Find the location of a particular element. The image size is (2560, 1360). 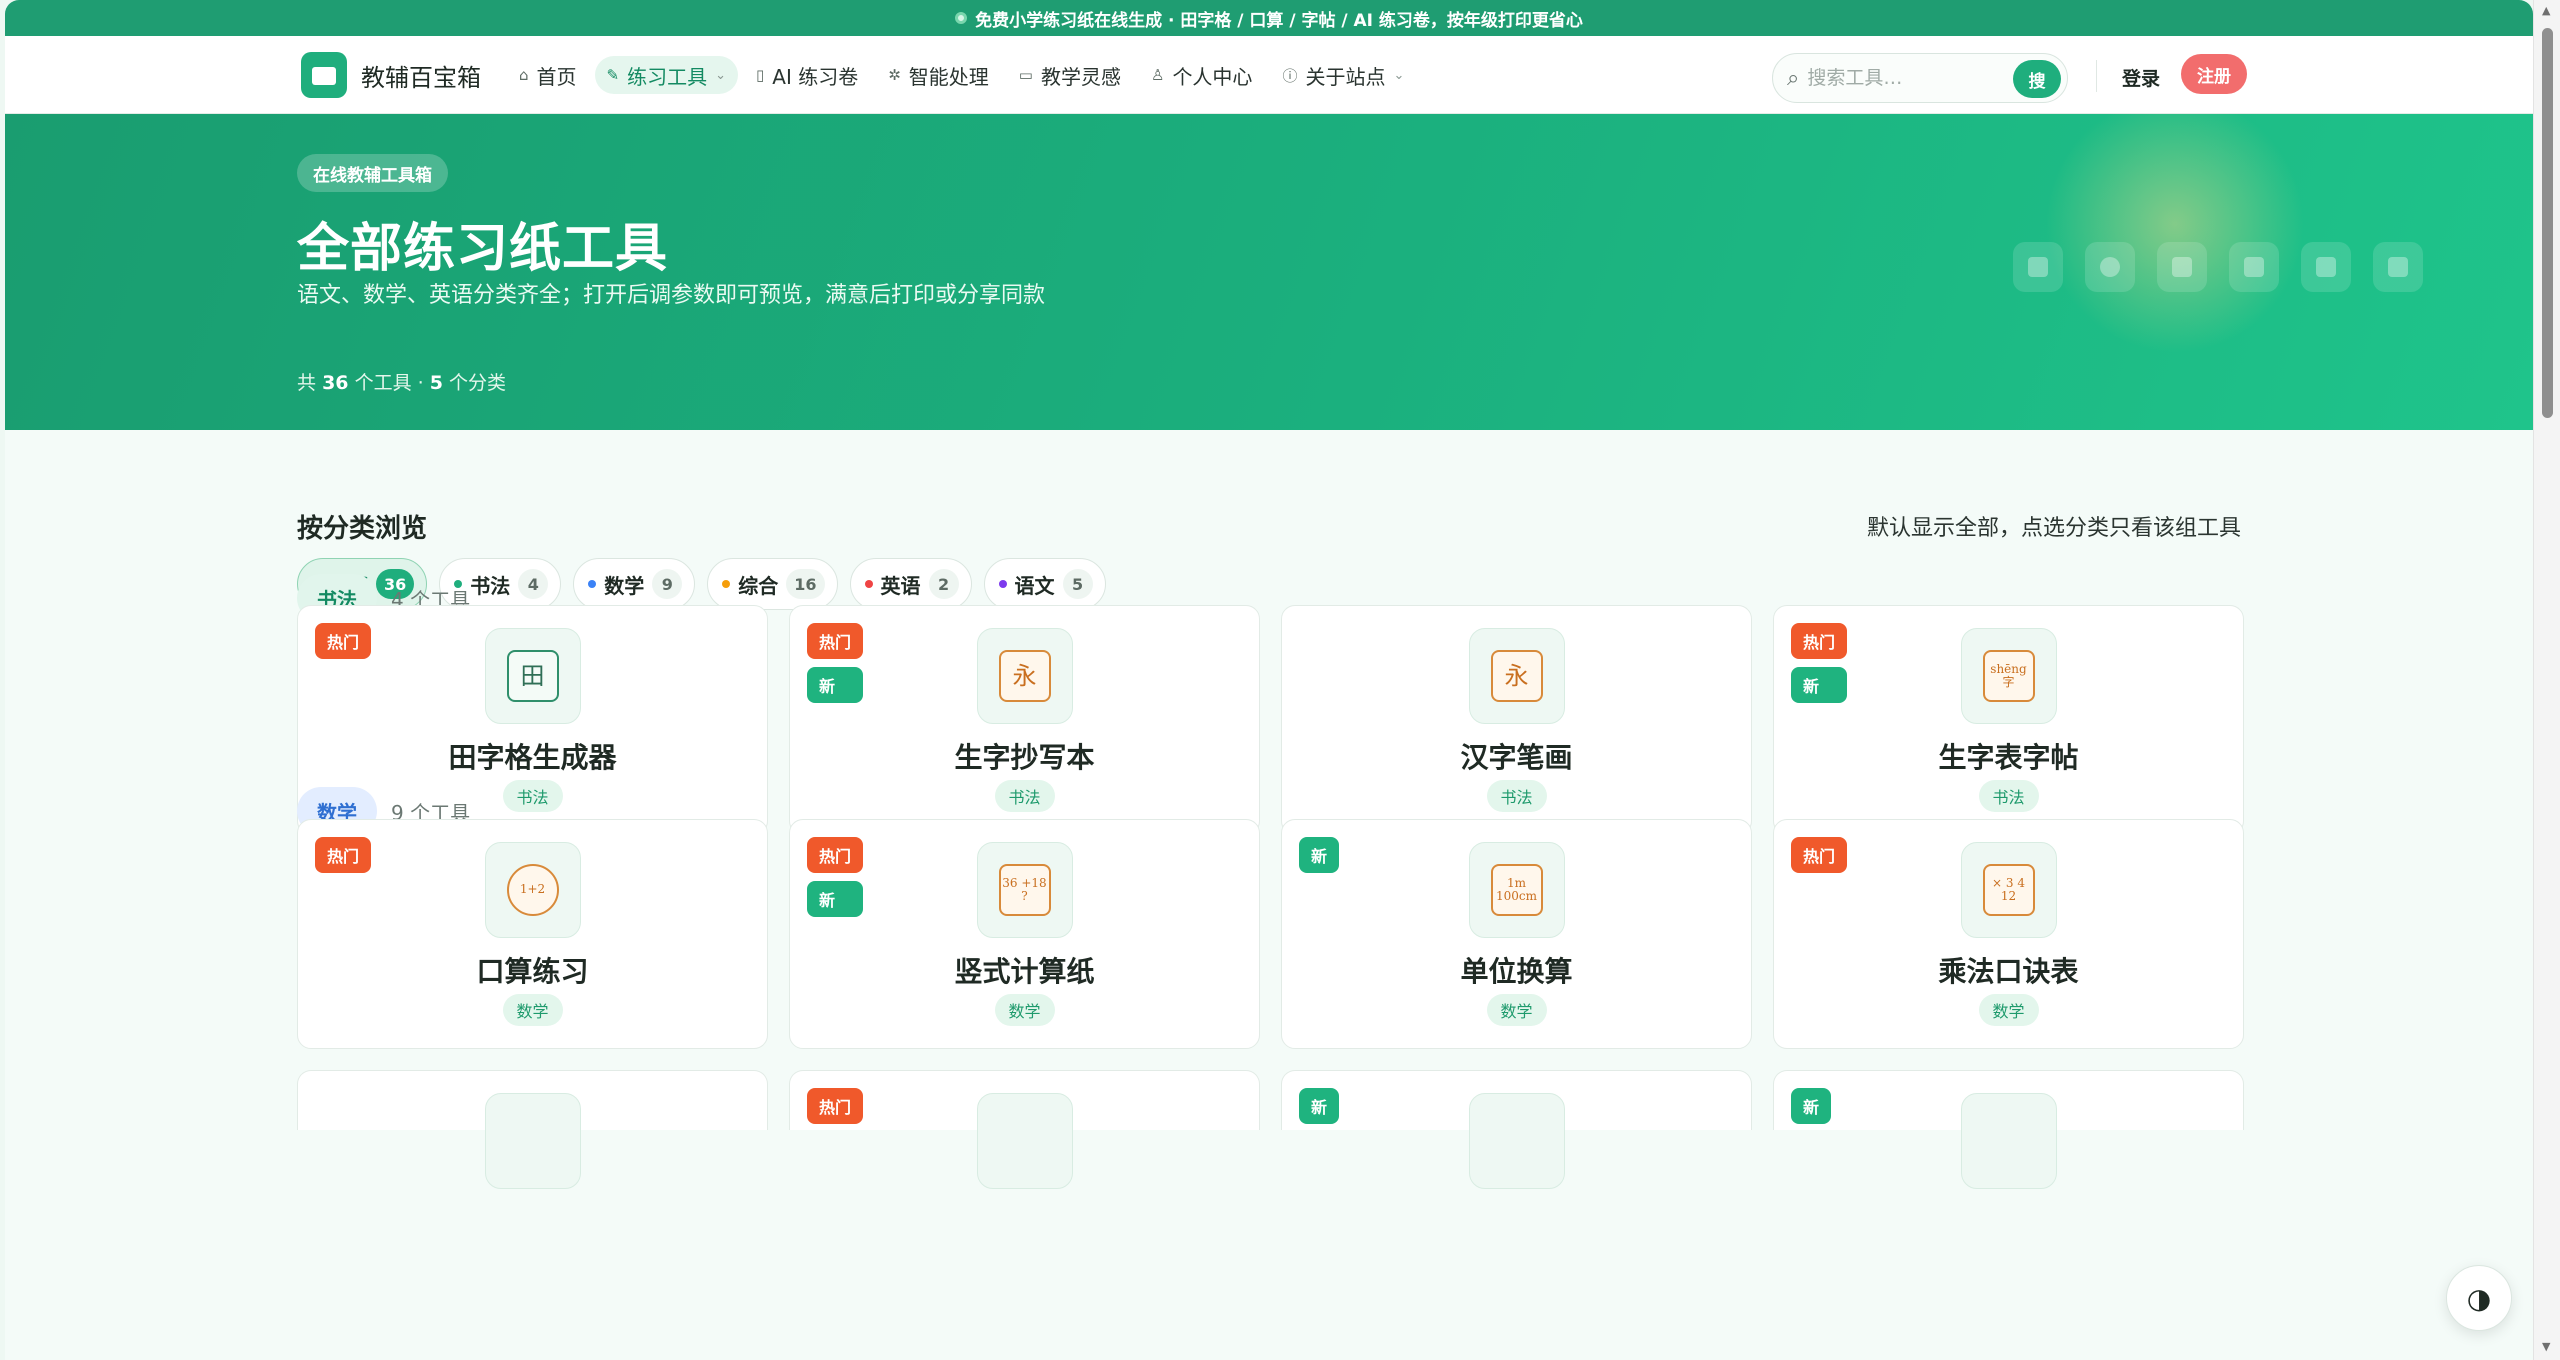

chip-label: 语文 is located at coordinates (1034, 585).